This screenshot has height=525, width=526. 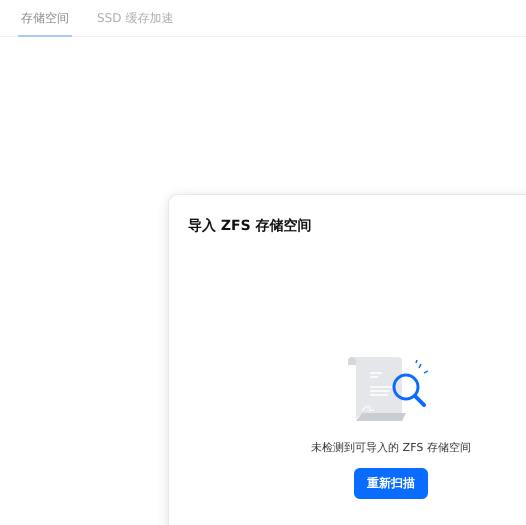 I want to click on dialog-title: 导入 ZFS 存储空间, so click(x=250, y=225).